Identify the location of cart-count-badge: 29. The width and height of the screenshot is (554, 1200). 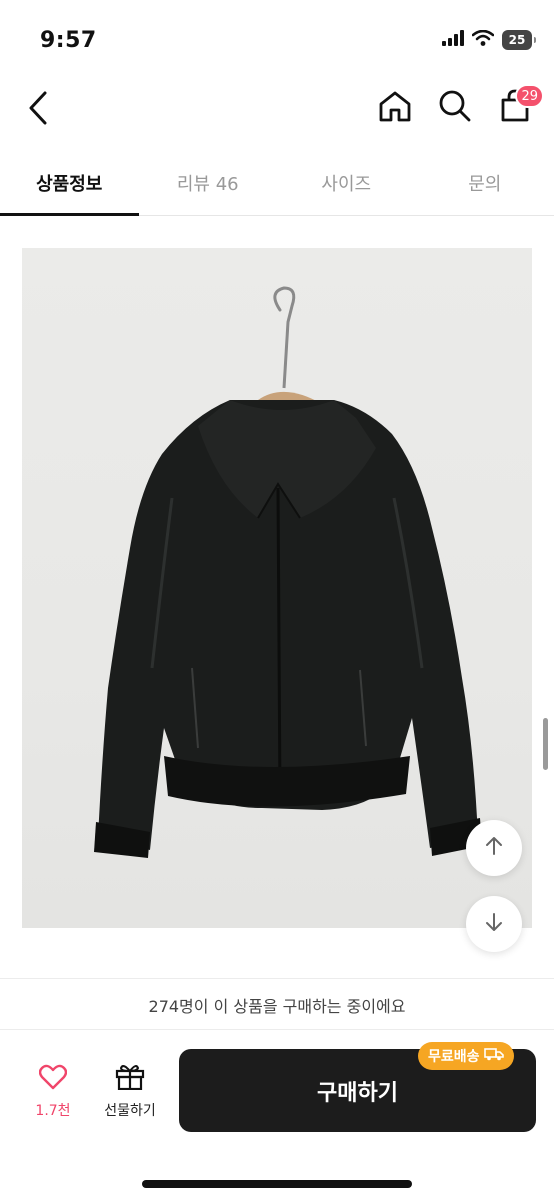
(529, 96).